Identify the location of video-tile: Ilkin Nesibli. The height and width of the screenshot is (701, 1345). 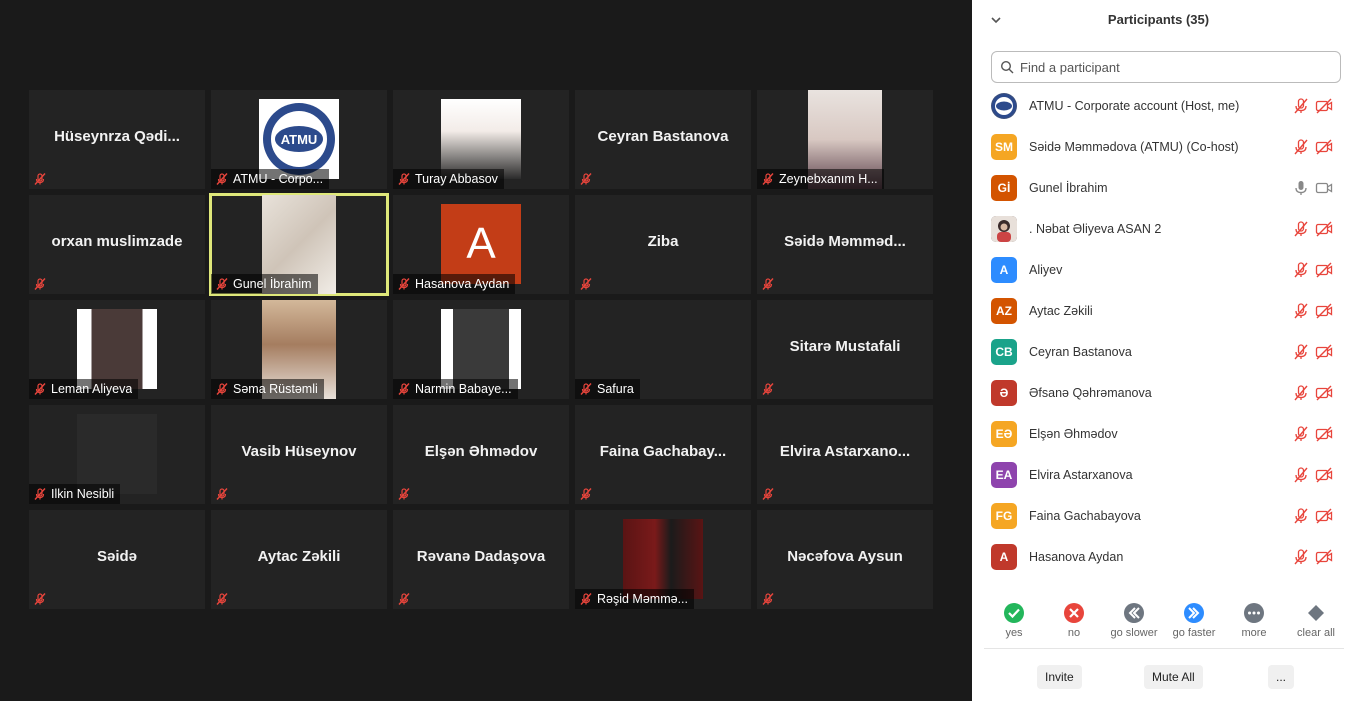
(117, 454).